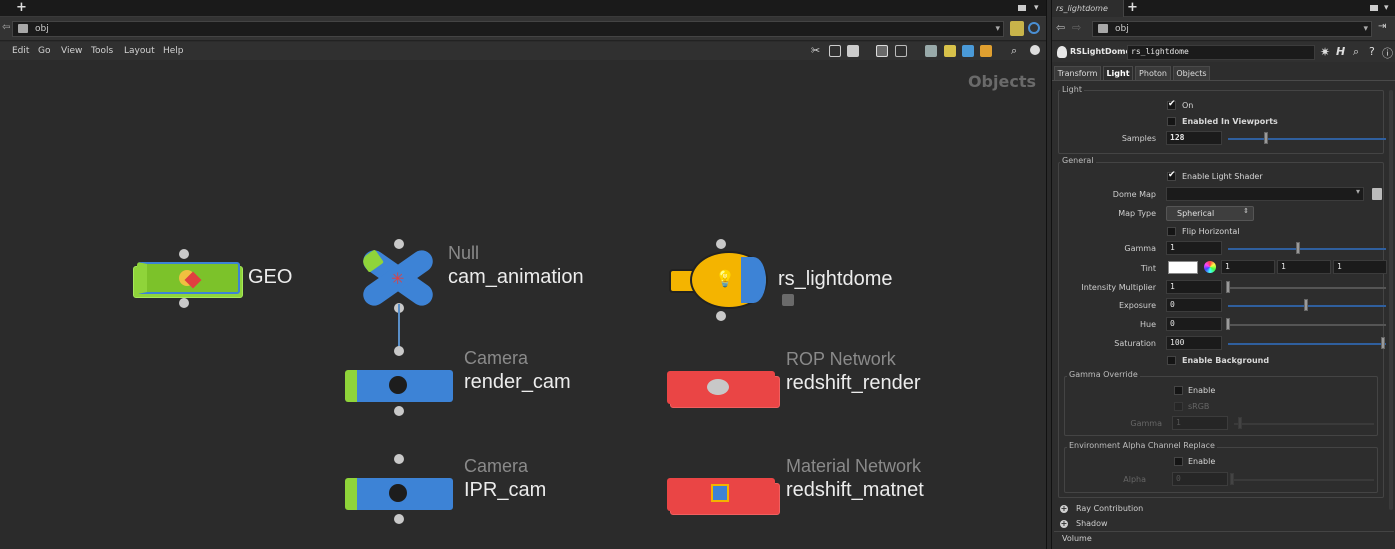  Describe the element at coordinates (1171, 121) in the screenshot. I see `enabled-in-viewports-checkbox` at that location.